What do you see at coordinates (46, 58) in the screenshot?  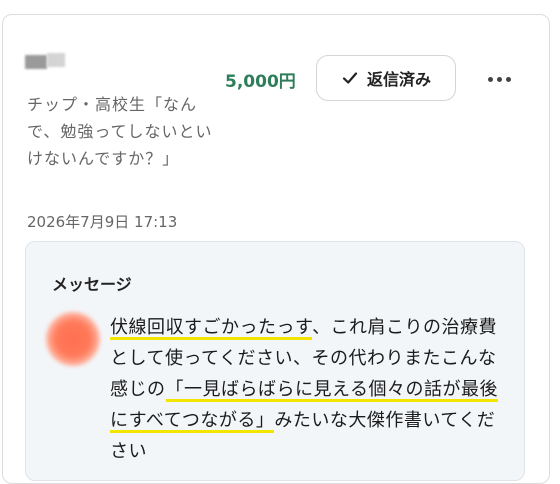 I see `sender-avatar-blurred` at bounding box center [46, 58].